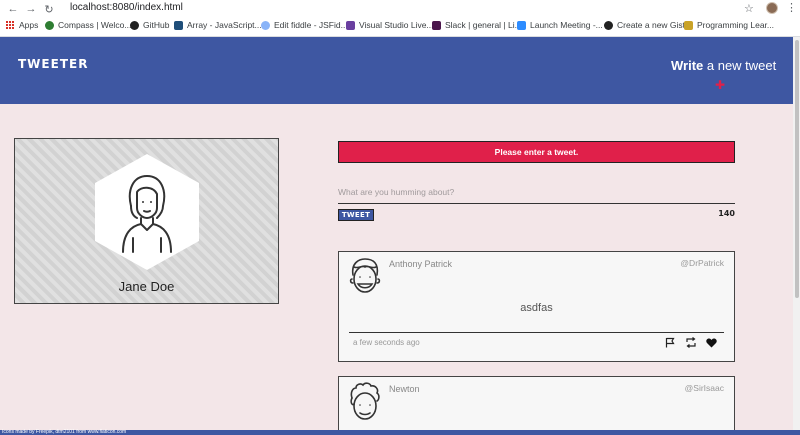  Describe the element at coordinates (49, 25) in the screenshot. I see `compass-icon` at that location.